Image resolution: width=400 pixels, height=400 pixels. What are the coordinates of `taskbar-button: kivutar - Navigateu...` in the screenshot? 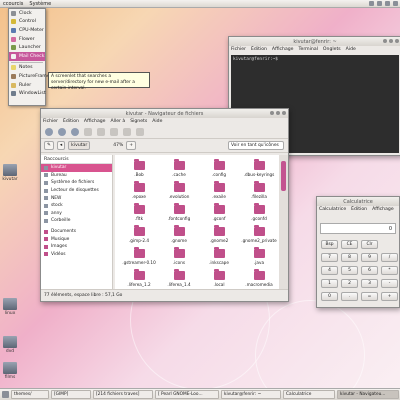 It's located at (368, 394).